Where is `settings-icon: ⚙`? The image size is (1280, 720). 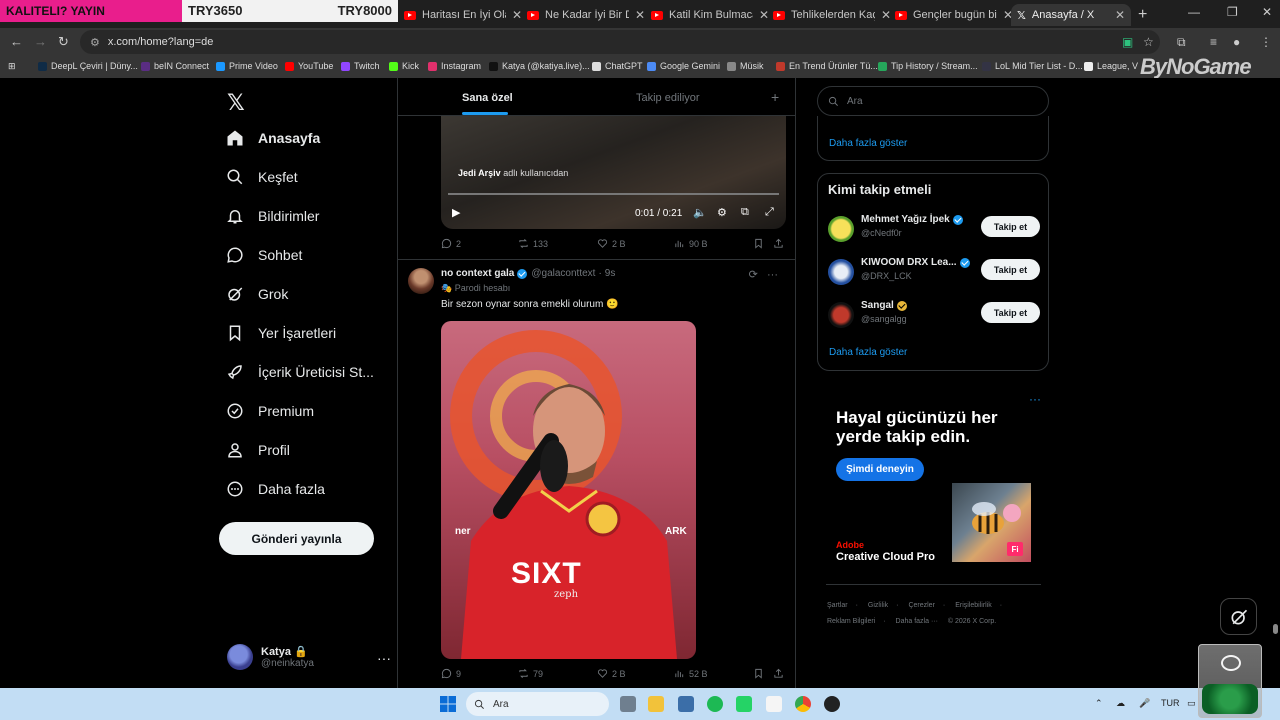
settings-icon: ⚙ is located at coordinates (722, 212).